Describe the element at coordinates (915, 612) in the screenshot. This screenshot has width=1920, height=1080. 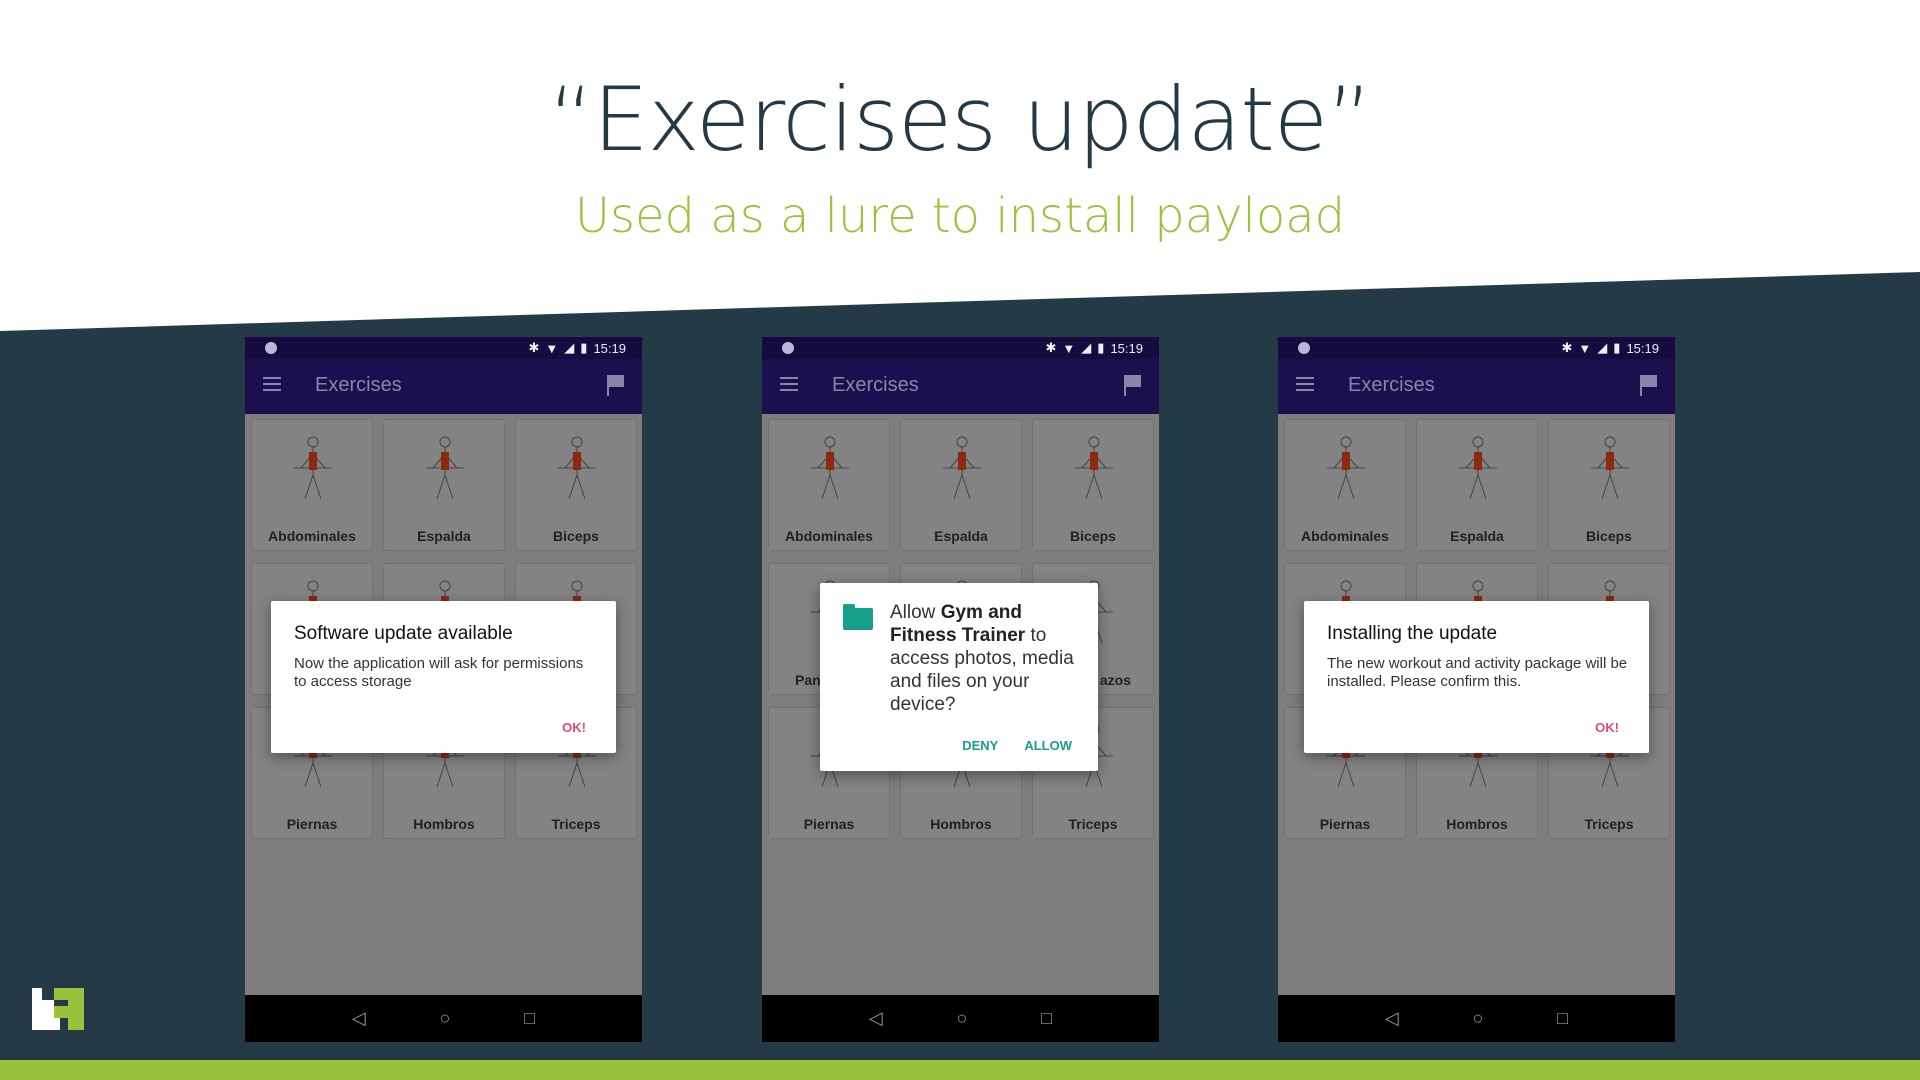
I see `permission-text-pre: Allow` at that location.